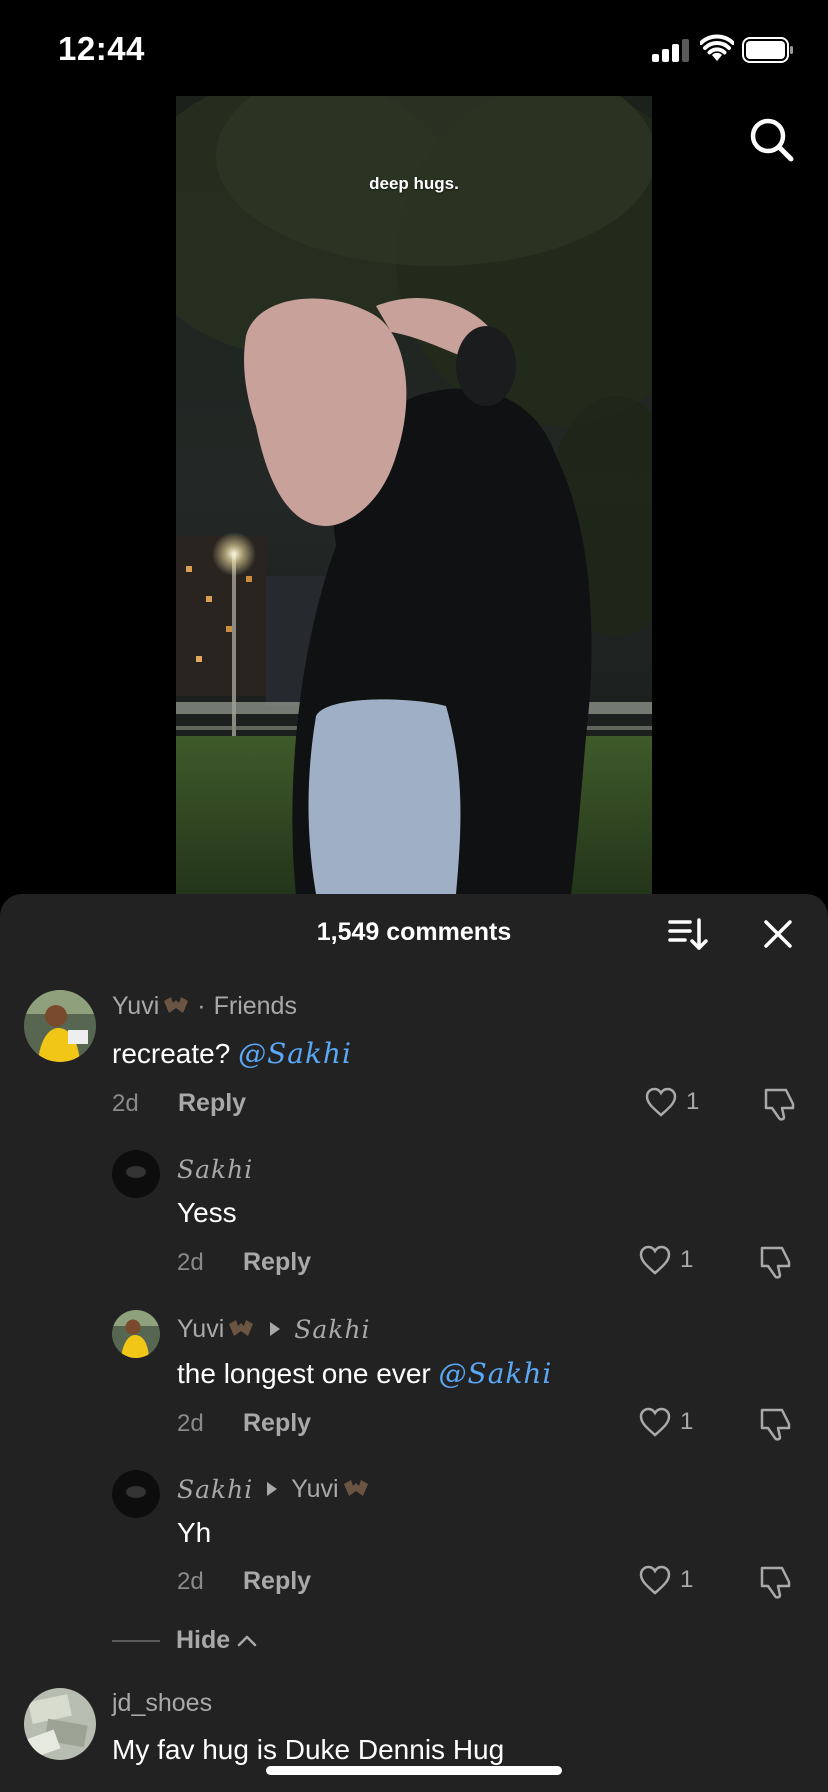 Image resolution: width=828 pixels, height=1792 pixels. I want to click on comment-text: My fav hug is Duke Dennis Hug, so click(308, 1749).